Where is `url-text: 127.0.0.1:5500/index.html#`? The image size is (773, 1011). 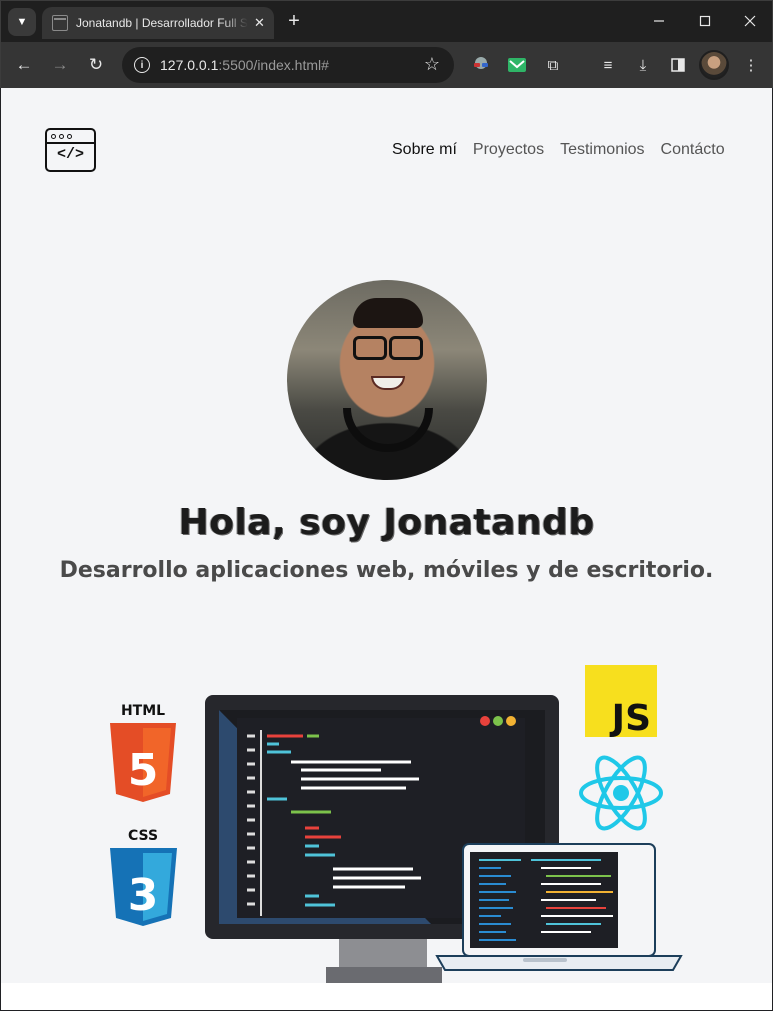 url-text: 127.0.0.1:5500/index.html# is located at coordinates (244, 65).